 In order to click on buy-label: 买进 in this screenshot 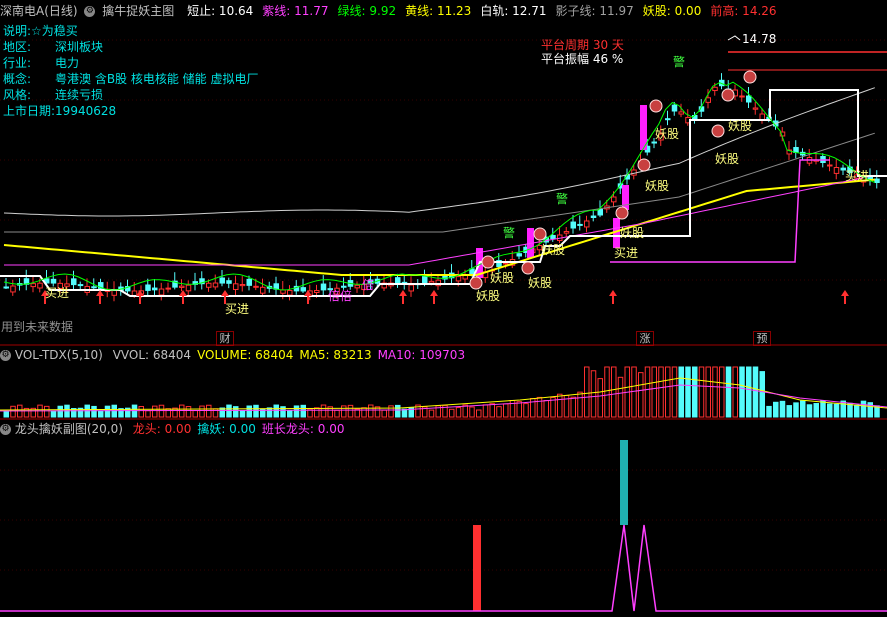, I will do `click(237, 309)`.